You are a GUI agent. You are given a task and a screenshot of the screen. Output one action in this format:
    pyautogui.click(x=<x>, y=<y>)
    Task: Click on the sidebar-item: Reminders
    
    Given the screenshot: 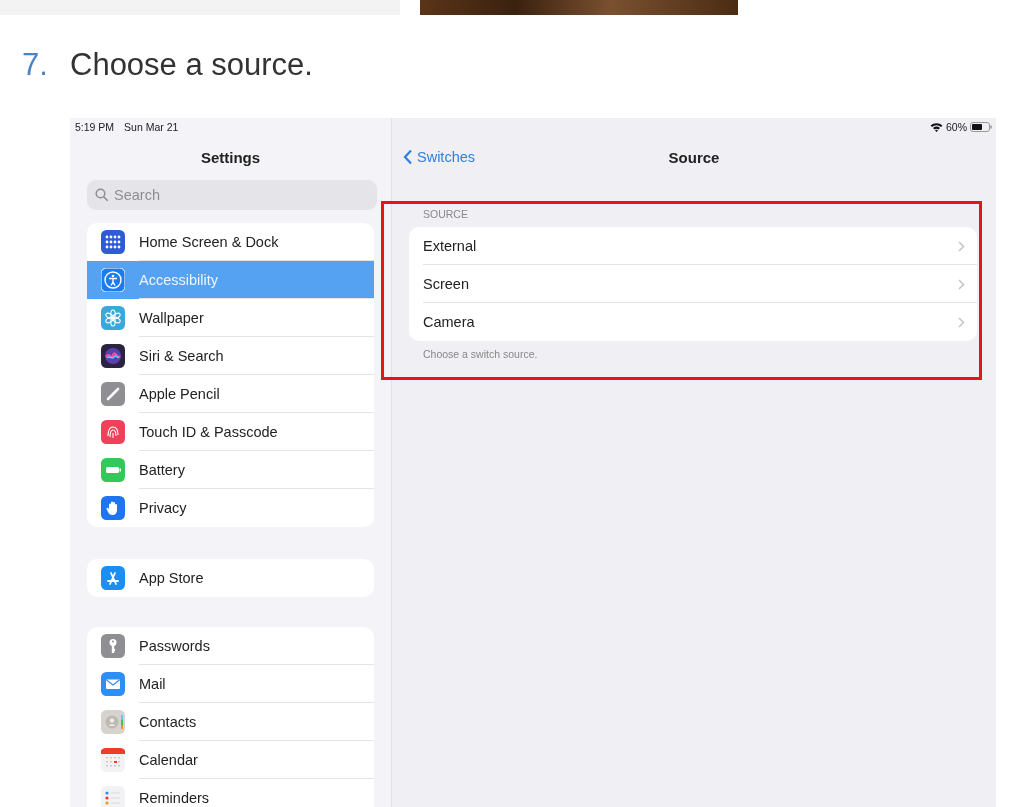 What is the action you would take?
    pyautogui.click(x=230, y=793)
    